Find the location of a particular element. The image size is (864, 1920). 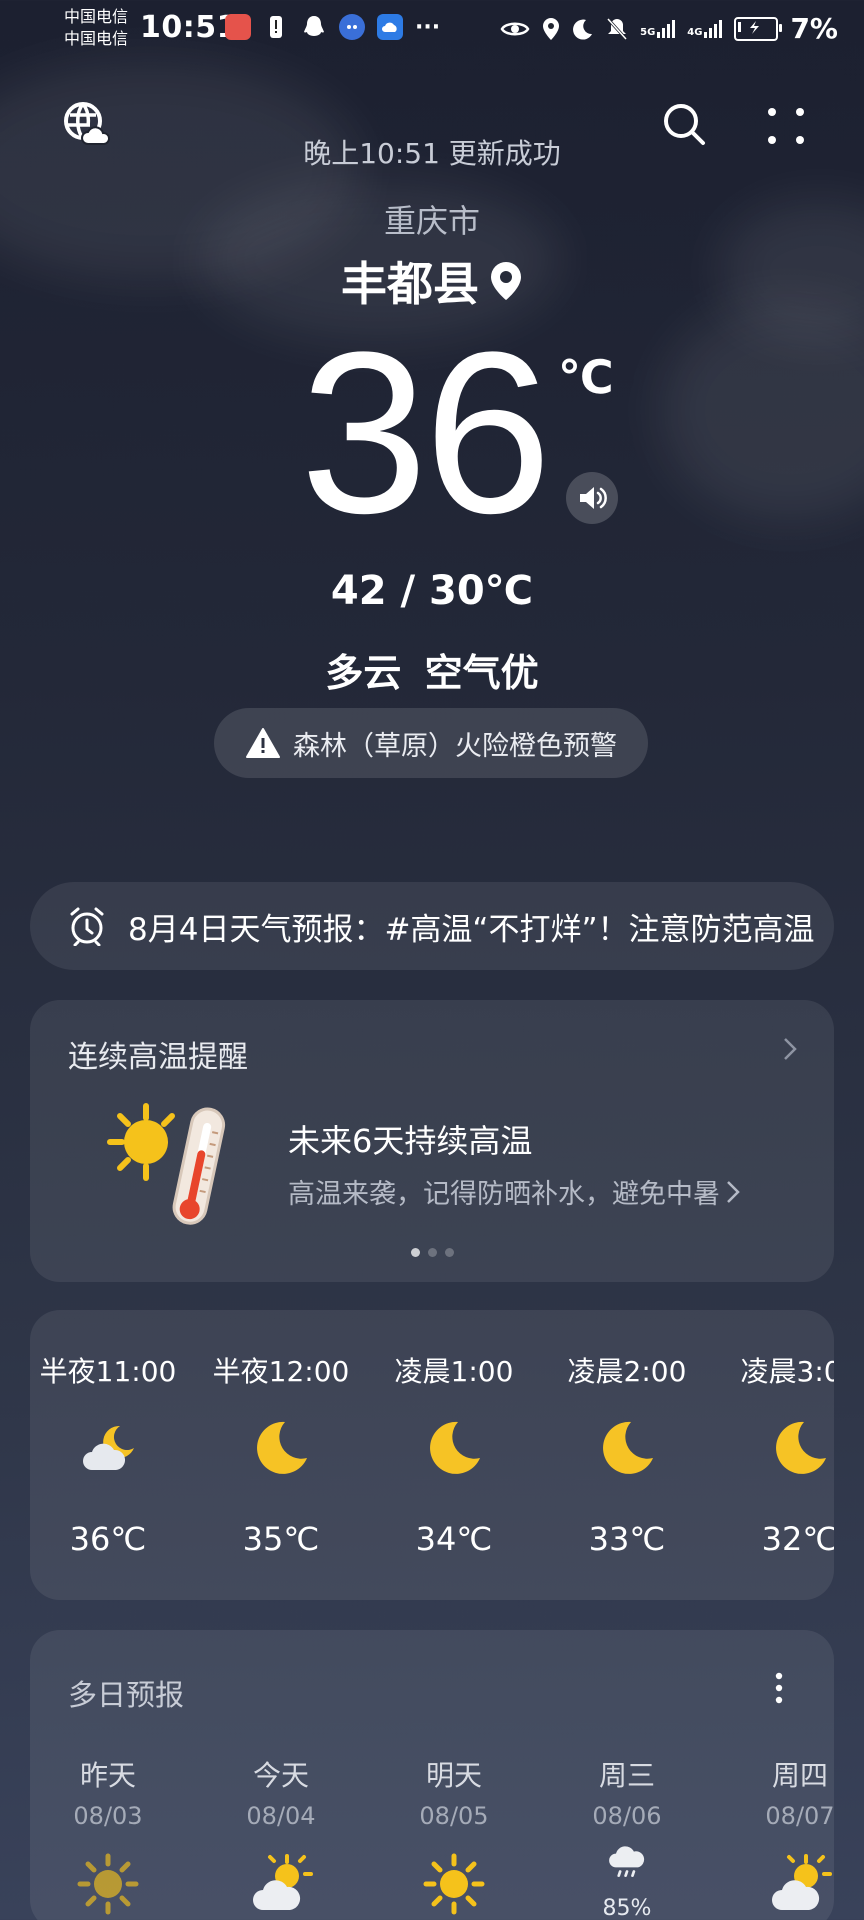

signal-2-icon: 4G is located at coordinates (705, 28).